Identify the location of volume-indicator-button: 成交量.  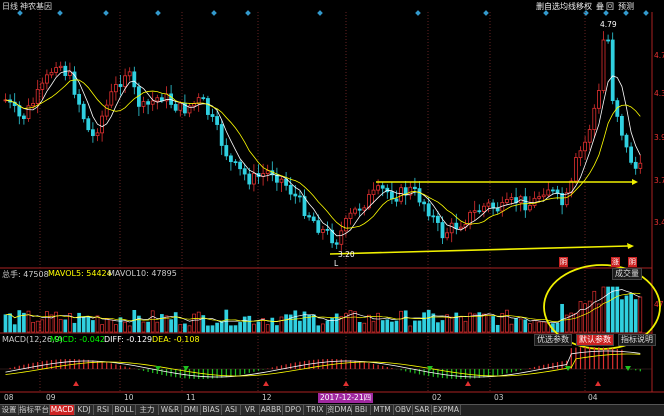
(627, 274).